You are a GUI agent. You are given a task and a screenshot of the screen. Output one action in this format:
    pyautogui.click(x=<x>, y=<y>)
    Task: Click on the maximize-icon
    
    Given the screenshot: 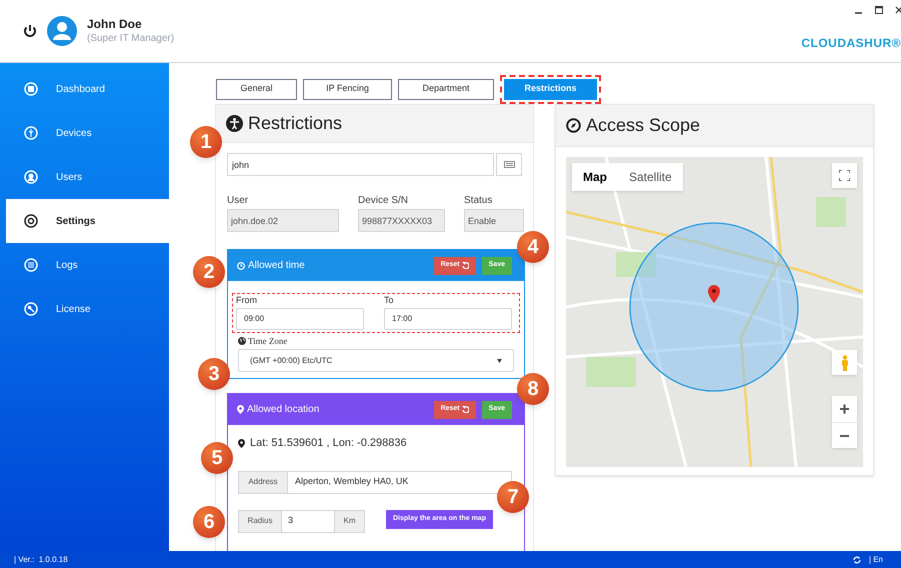 What is the action you would take?
    pyautogui.click(x=879, y=10)
    